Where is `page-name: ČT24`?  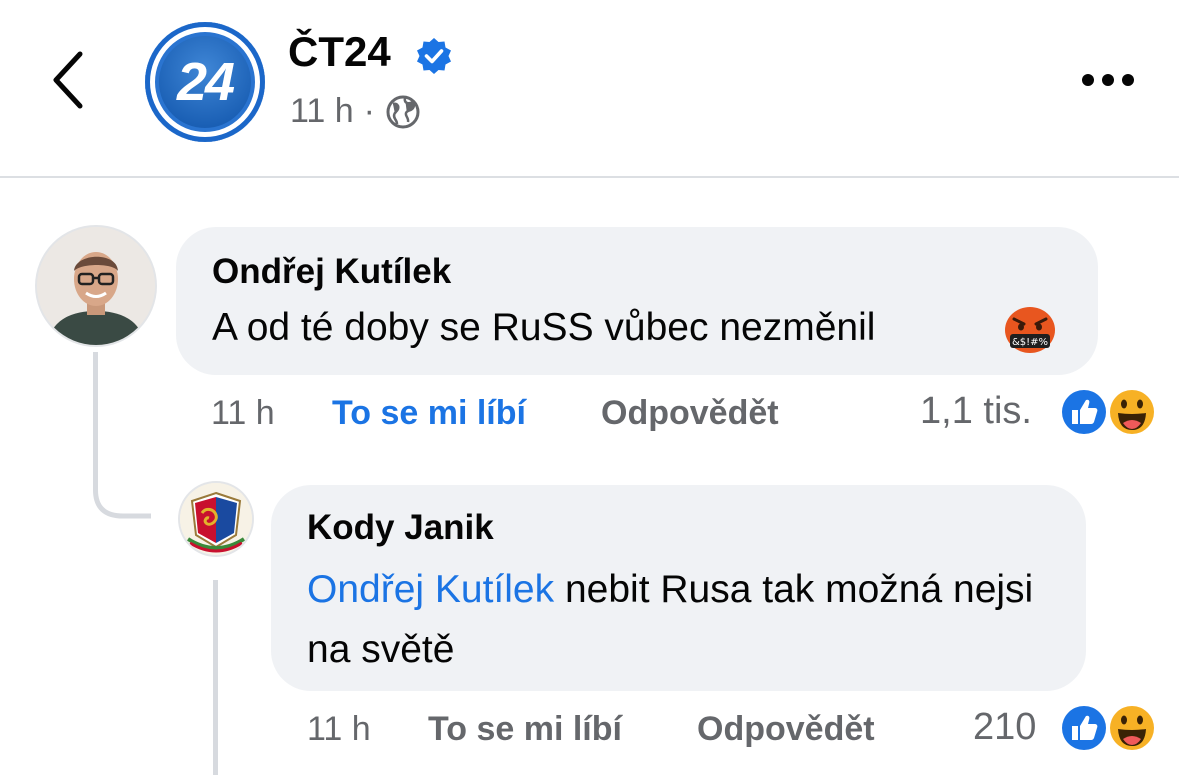
page-name: ČT24 is located at coordinates (339, 52).